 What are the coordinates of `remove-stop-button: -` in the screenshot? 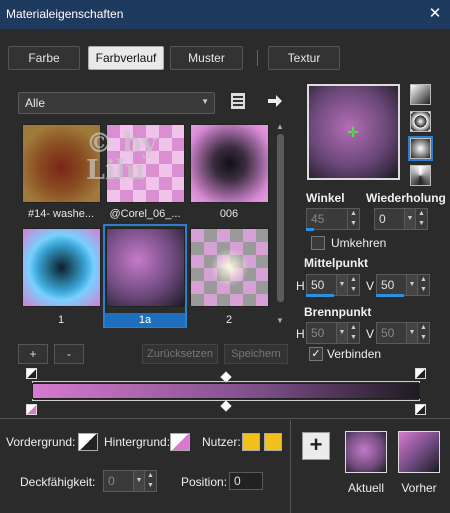 It's located at (69, 354).